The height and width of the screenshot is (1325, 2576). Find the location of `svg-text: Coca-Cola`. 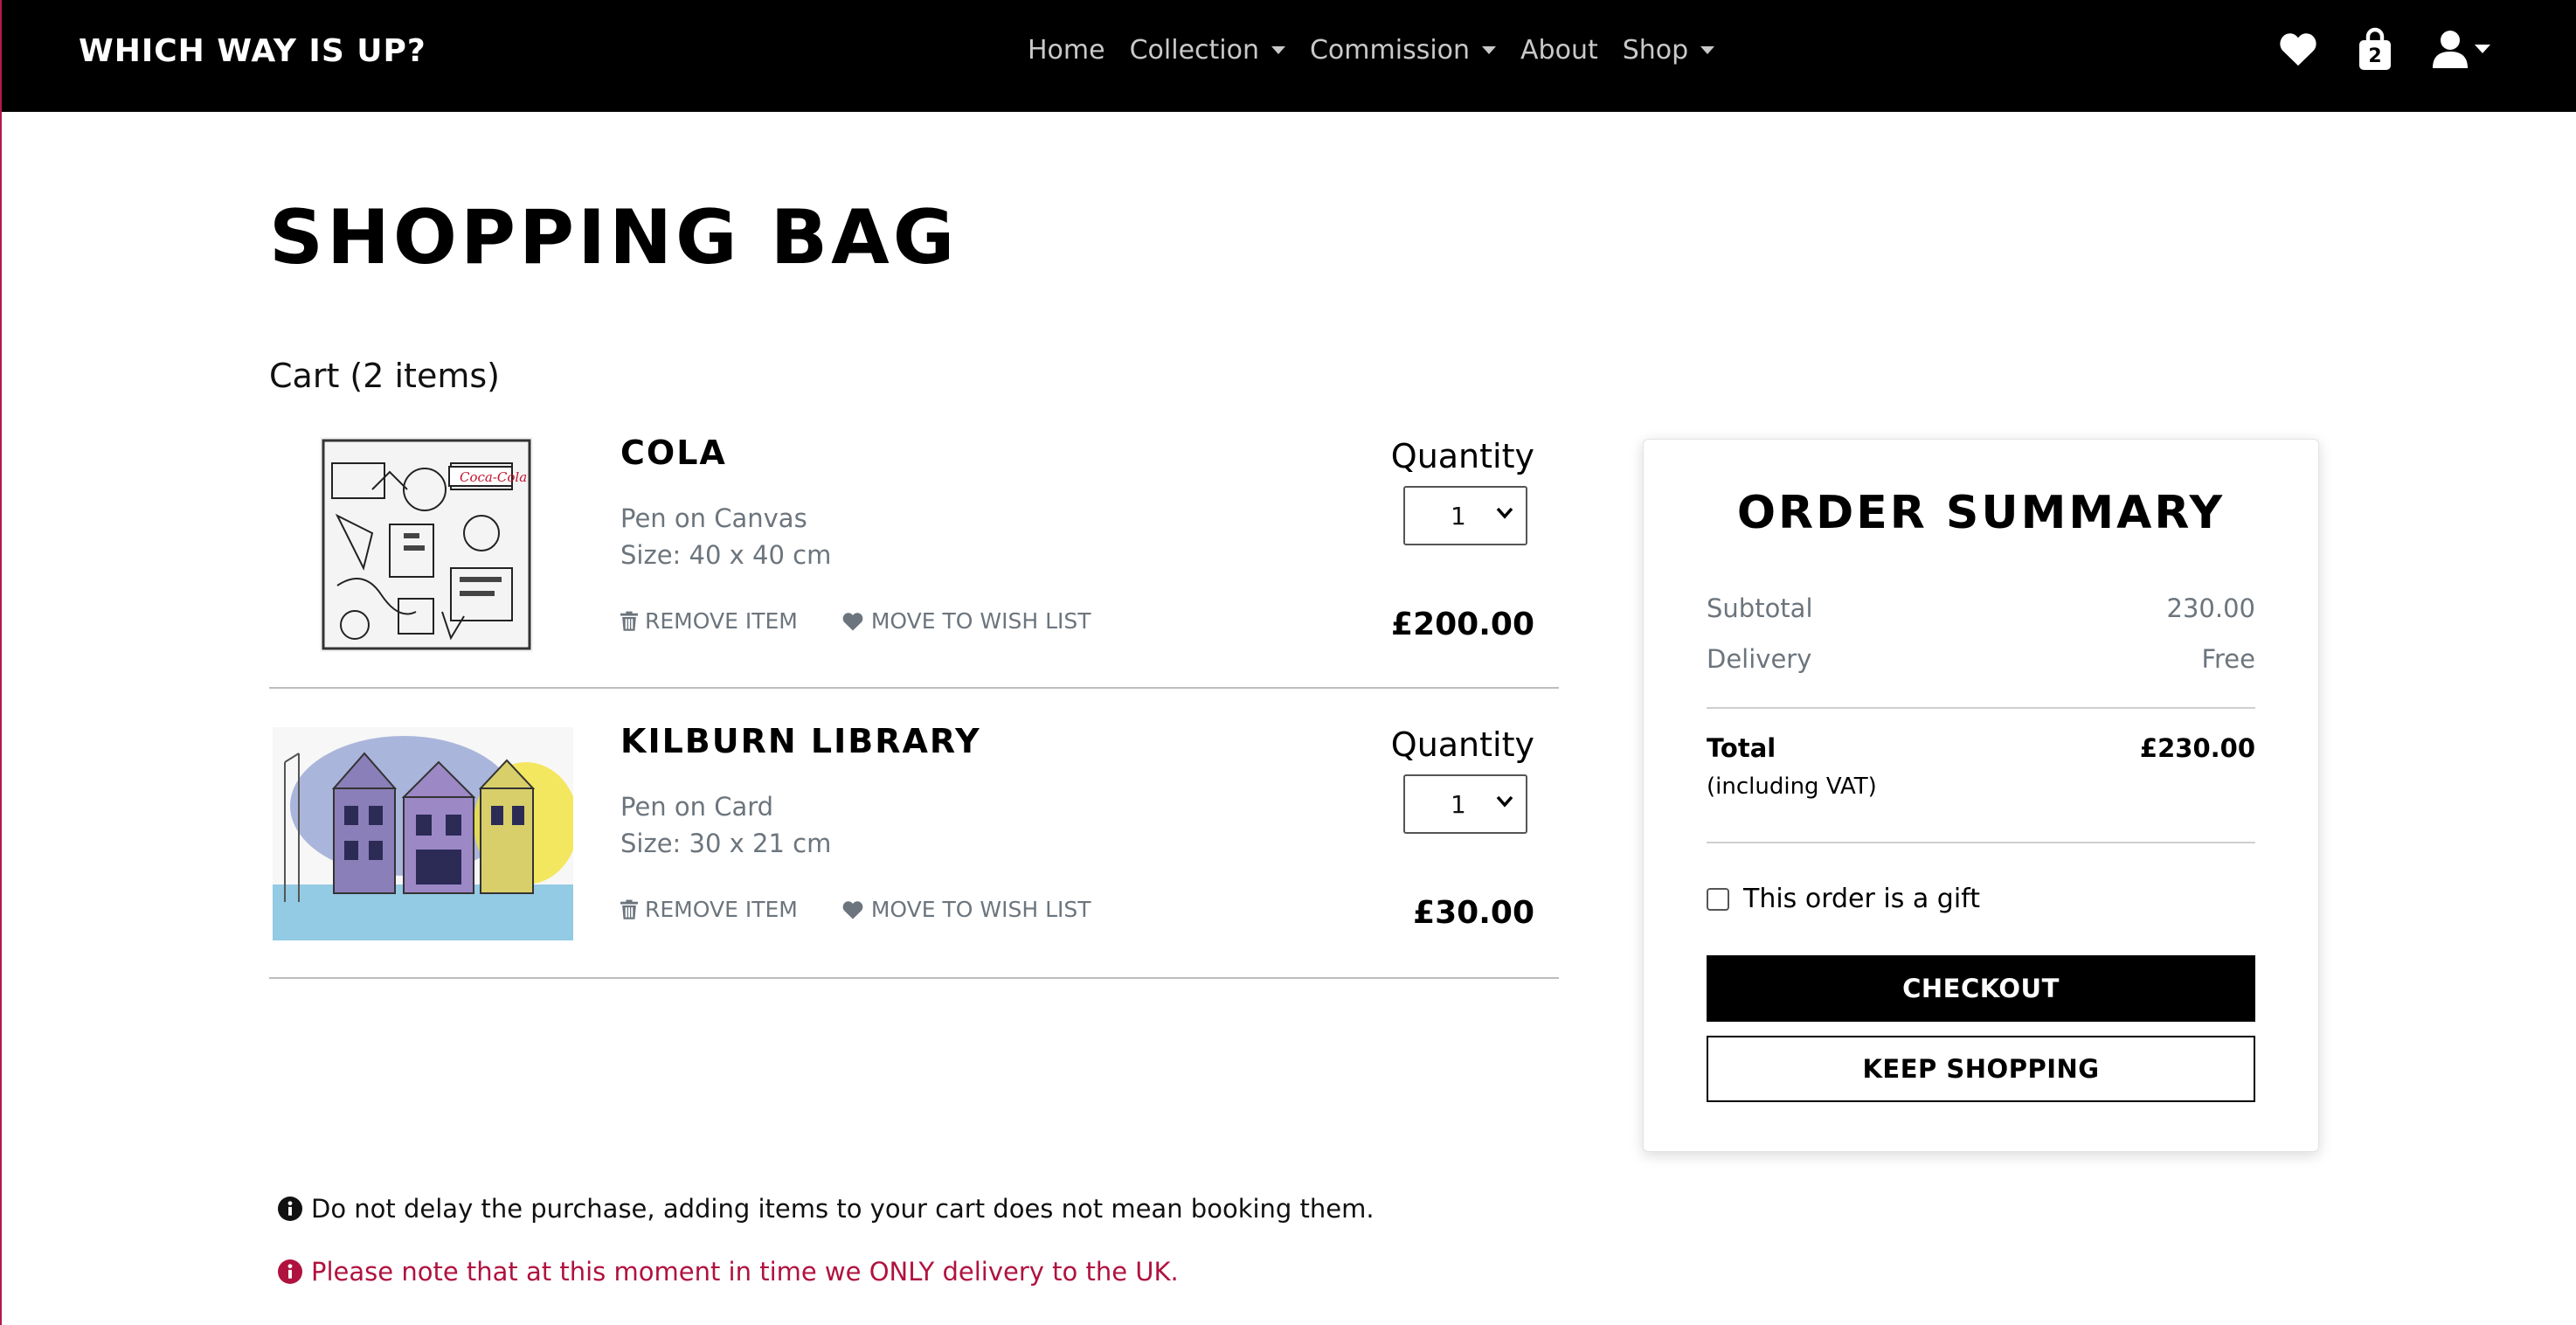

svg-text: Coca-Cola is located at coordinates (493, 477).